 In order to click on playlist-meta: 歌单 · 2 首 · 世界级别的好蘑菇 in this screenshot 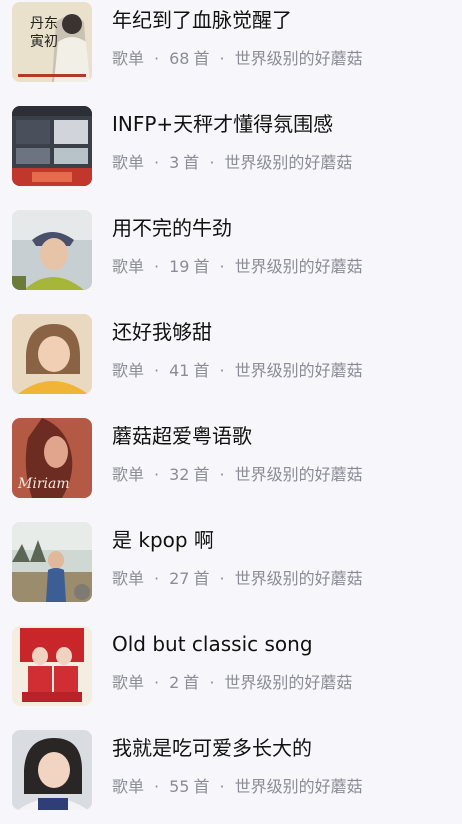, I will do `click(232, 682)`.